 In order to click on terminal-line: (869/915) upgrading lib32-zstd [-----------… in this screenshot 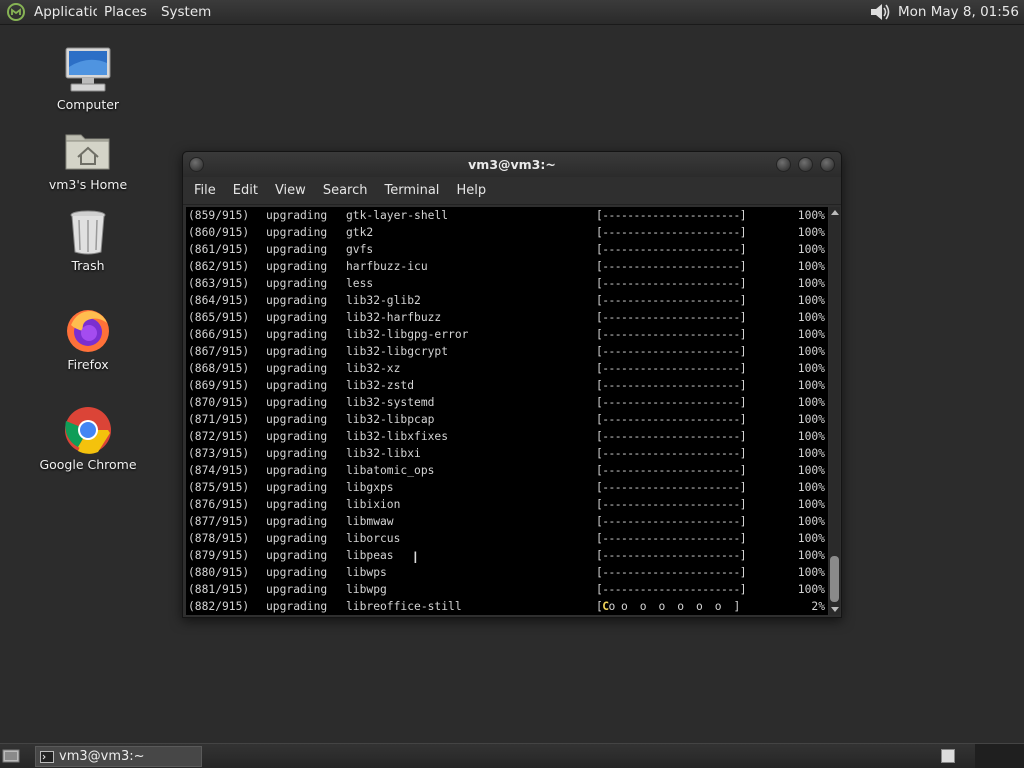, I will do `click(506, 385)`.